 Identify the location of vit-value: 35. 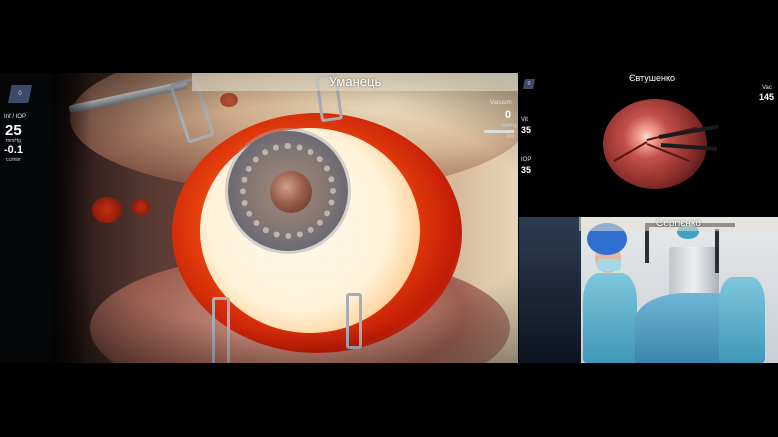
(526, 130).